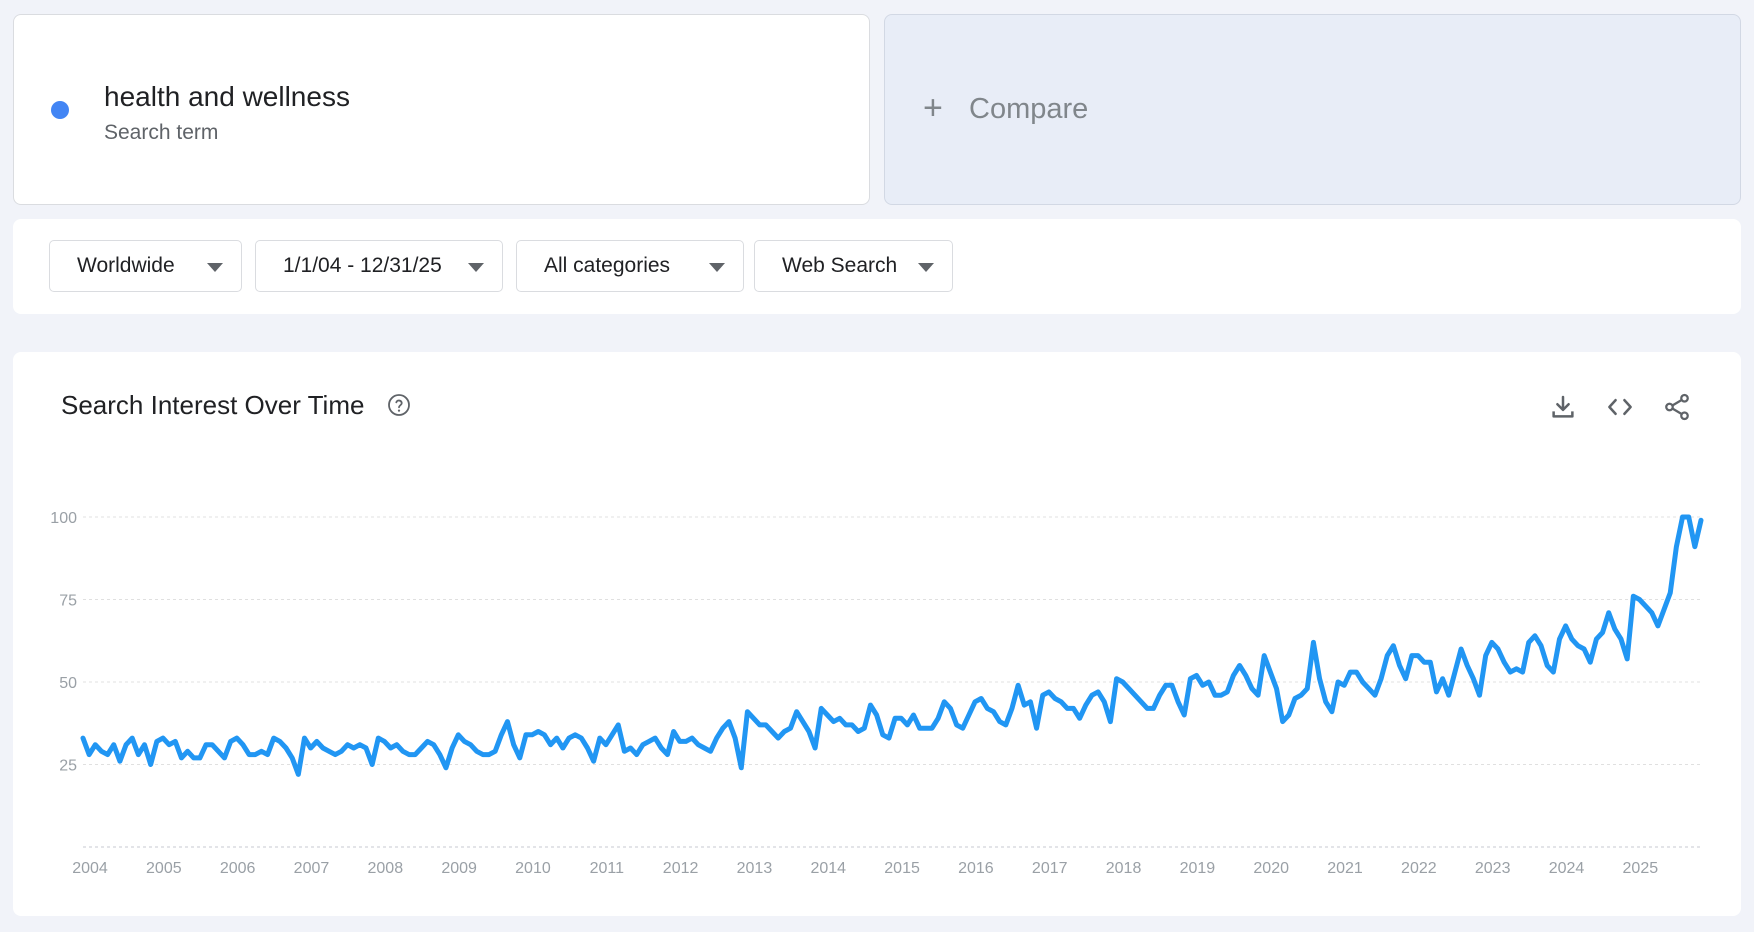 Image resolution: width=1754 pixels, height=932 pixels. I want to click on x-tick-label: 2021, so click(1345, 868).